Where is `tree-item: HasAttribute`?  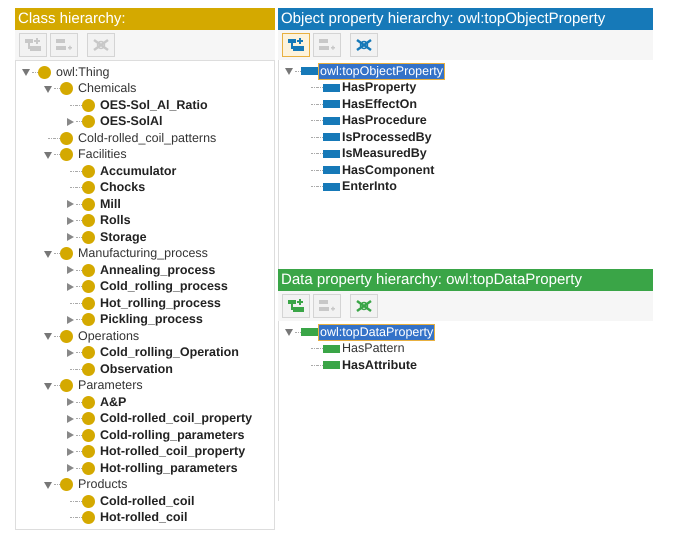
tree-item: HasAttribute is located at coordinates (379, 365).